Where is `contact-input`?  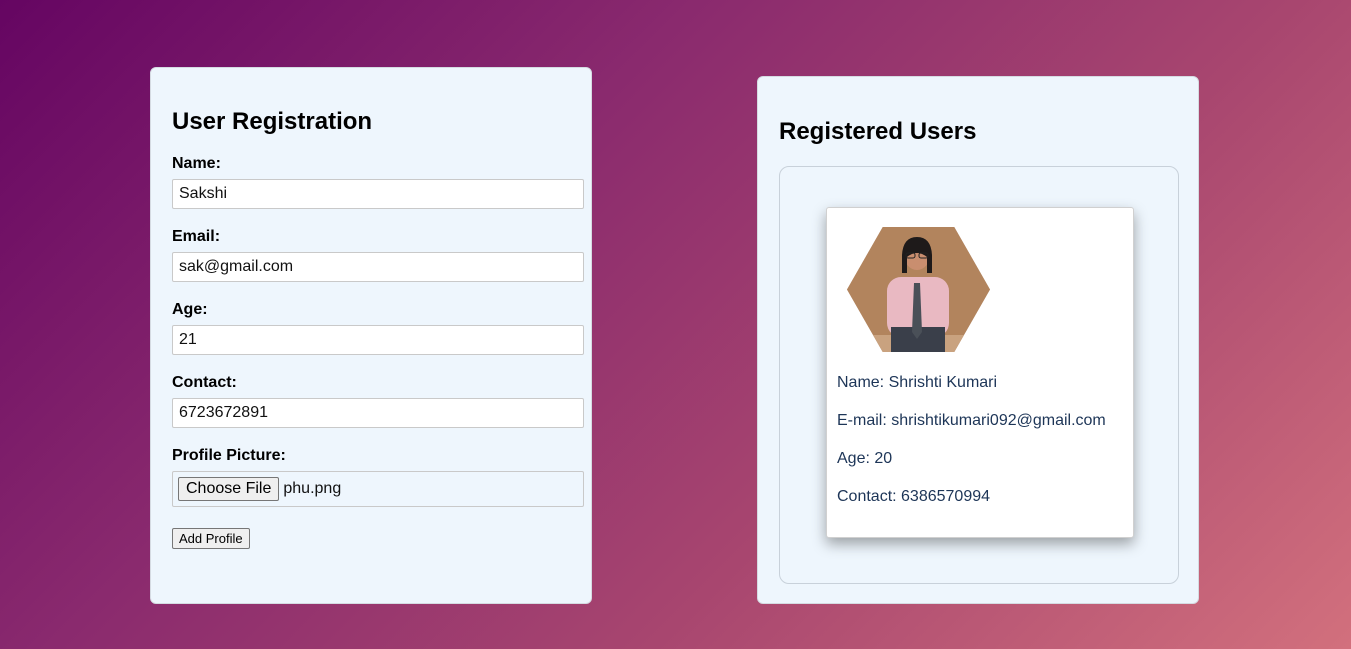 contact-input is located at coordinates (378, 413).